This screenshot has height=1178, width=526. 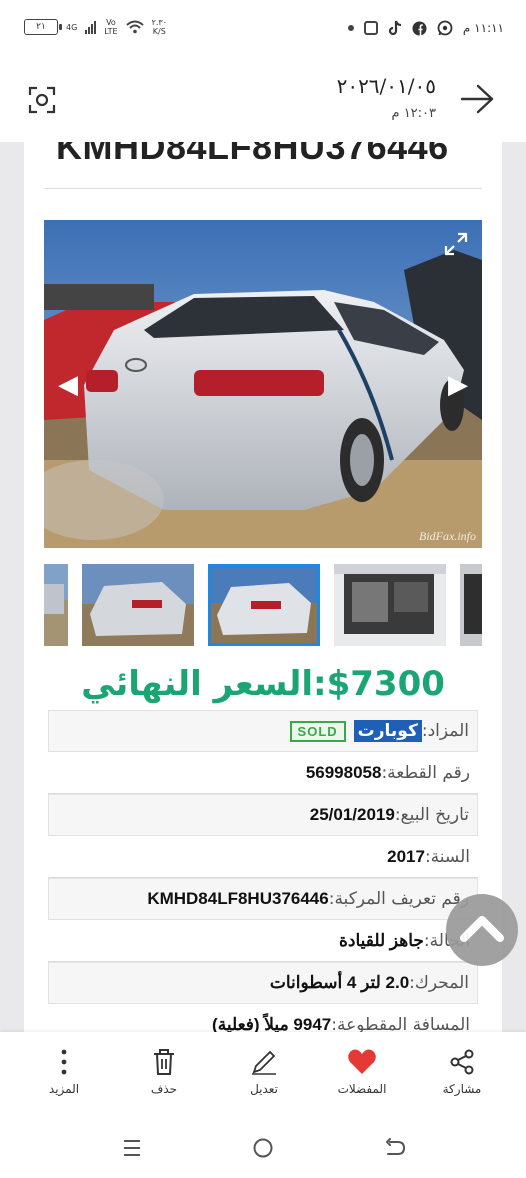 I want to click on favorites-label: المفضلات, so click(x=362, y=1089).